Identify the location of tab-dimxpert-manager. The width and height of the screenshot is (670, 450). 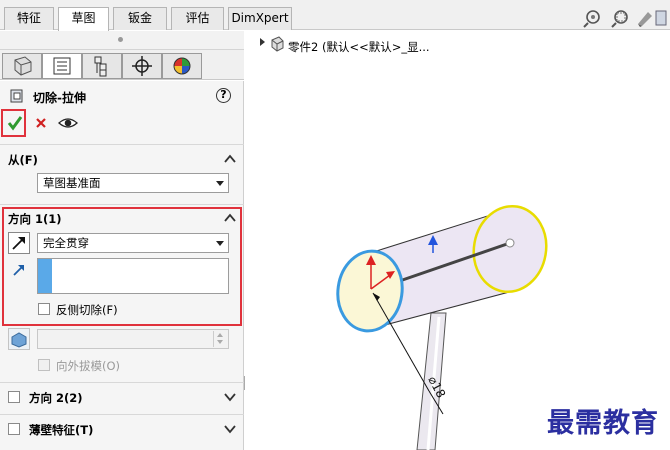
(142, 66).